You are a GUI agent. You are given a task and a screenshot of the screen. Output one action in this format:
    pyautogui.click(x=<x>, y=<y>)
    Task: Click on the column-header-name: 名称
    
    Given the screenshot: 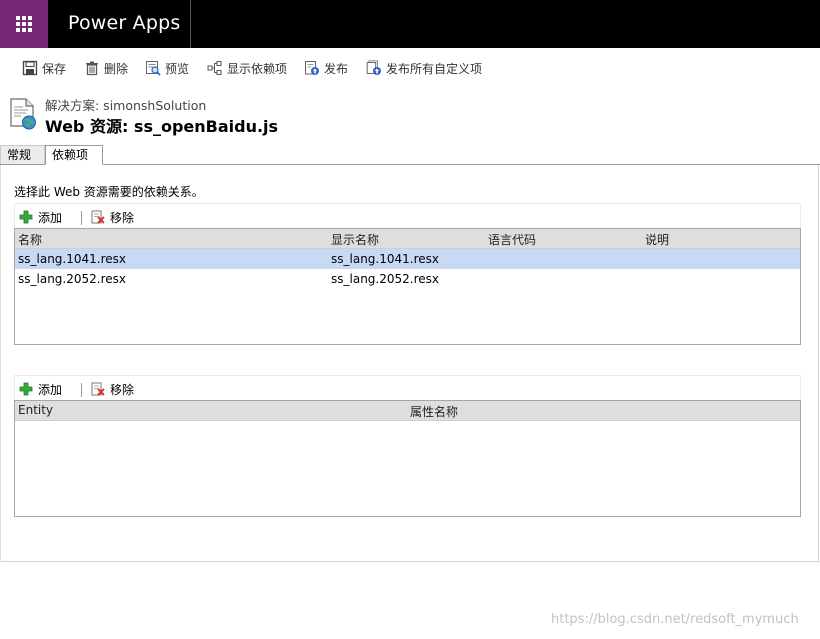 What is the action you would take?
    pyautogui.click(x=30, y=239)
    